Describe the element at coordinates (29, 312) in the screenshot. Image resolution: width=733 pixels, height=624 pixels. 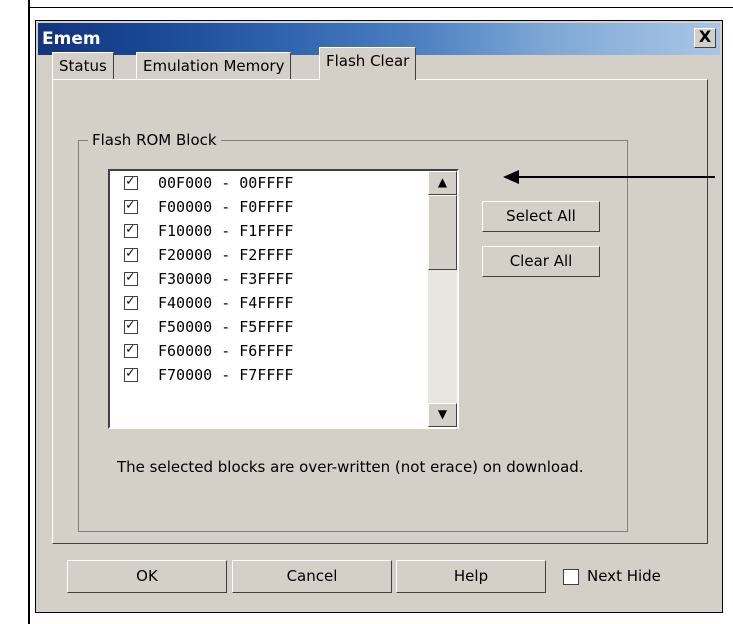
I see `page-frame-left` at that location.